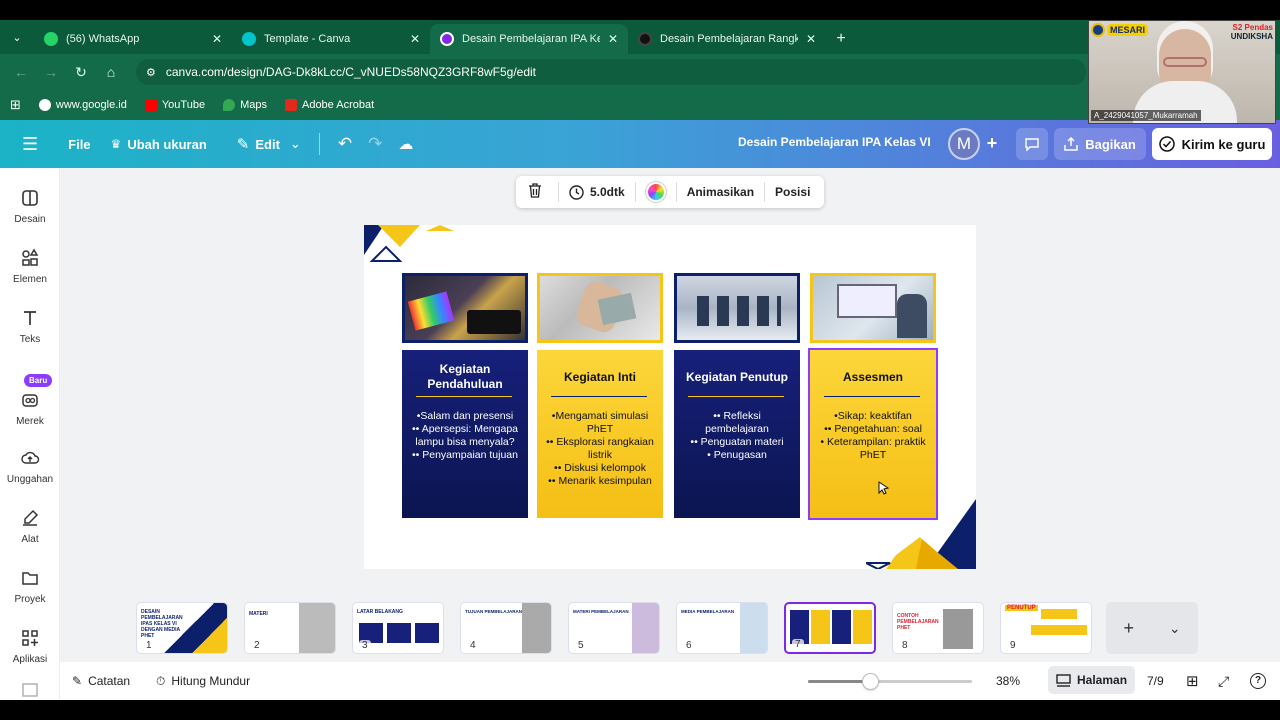 This screenshot has height=720, width=1280. Describe the element at coordinates (599, 377) in the screenshot. I see `card-title: Kegiatan Inti` at that location.